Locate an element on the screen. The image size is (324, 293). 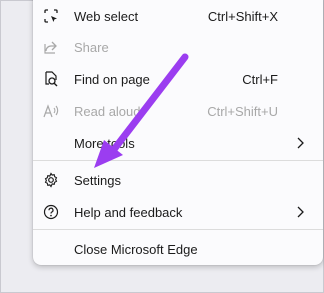
find-icon is located at coordinates (51, 79).